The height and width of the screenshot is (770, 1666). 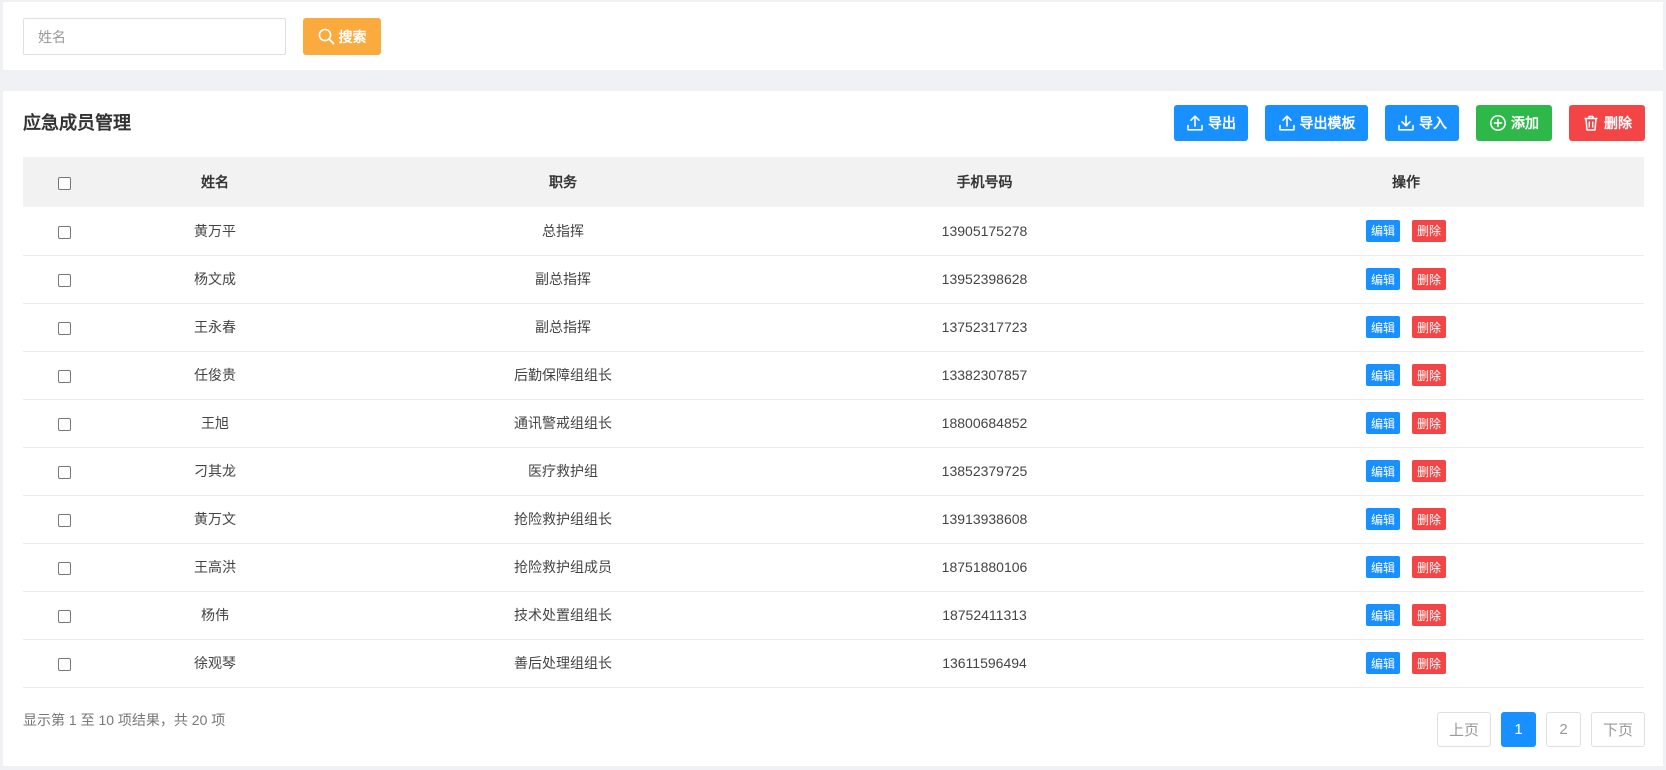 What do you see at coordinates (215, 230) in the screenshot?
I see `member-name: 黄万平` at bounding box center [215, 230].